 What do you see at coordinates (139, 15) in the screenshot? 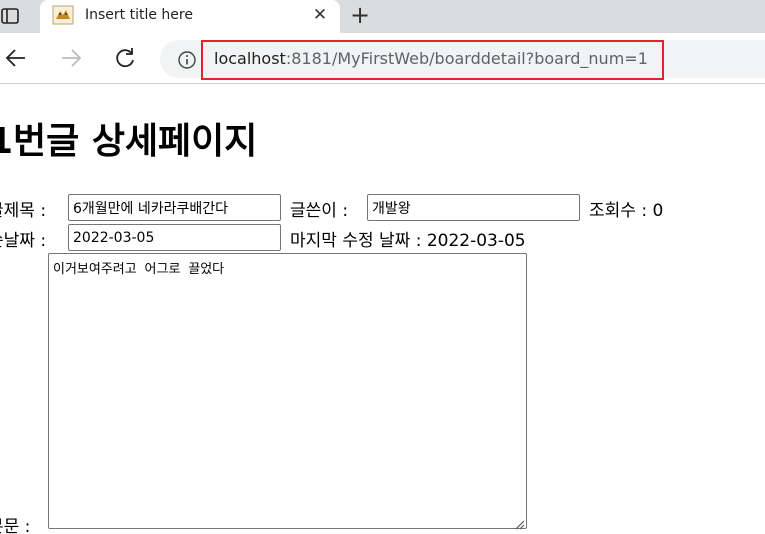
I see `tab-title: Insert title here` at bounding box center [139, 15].